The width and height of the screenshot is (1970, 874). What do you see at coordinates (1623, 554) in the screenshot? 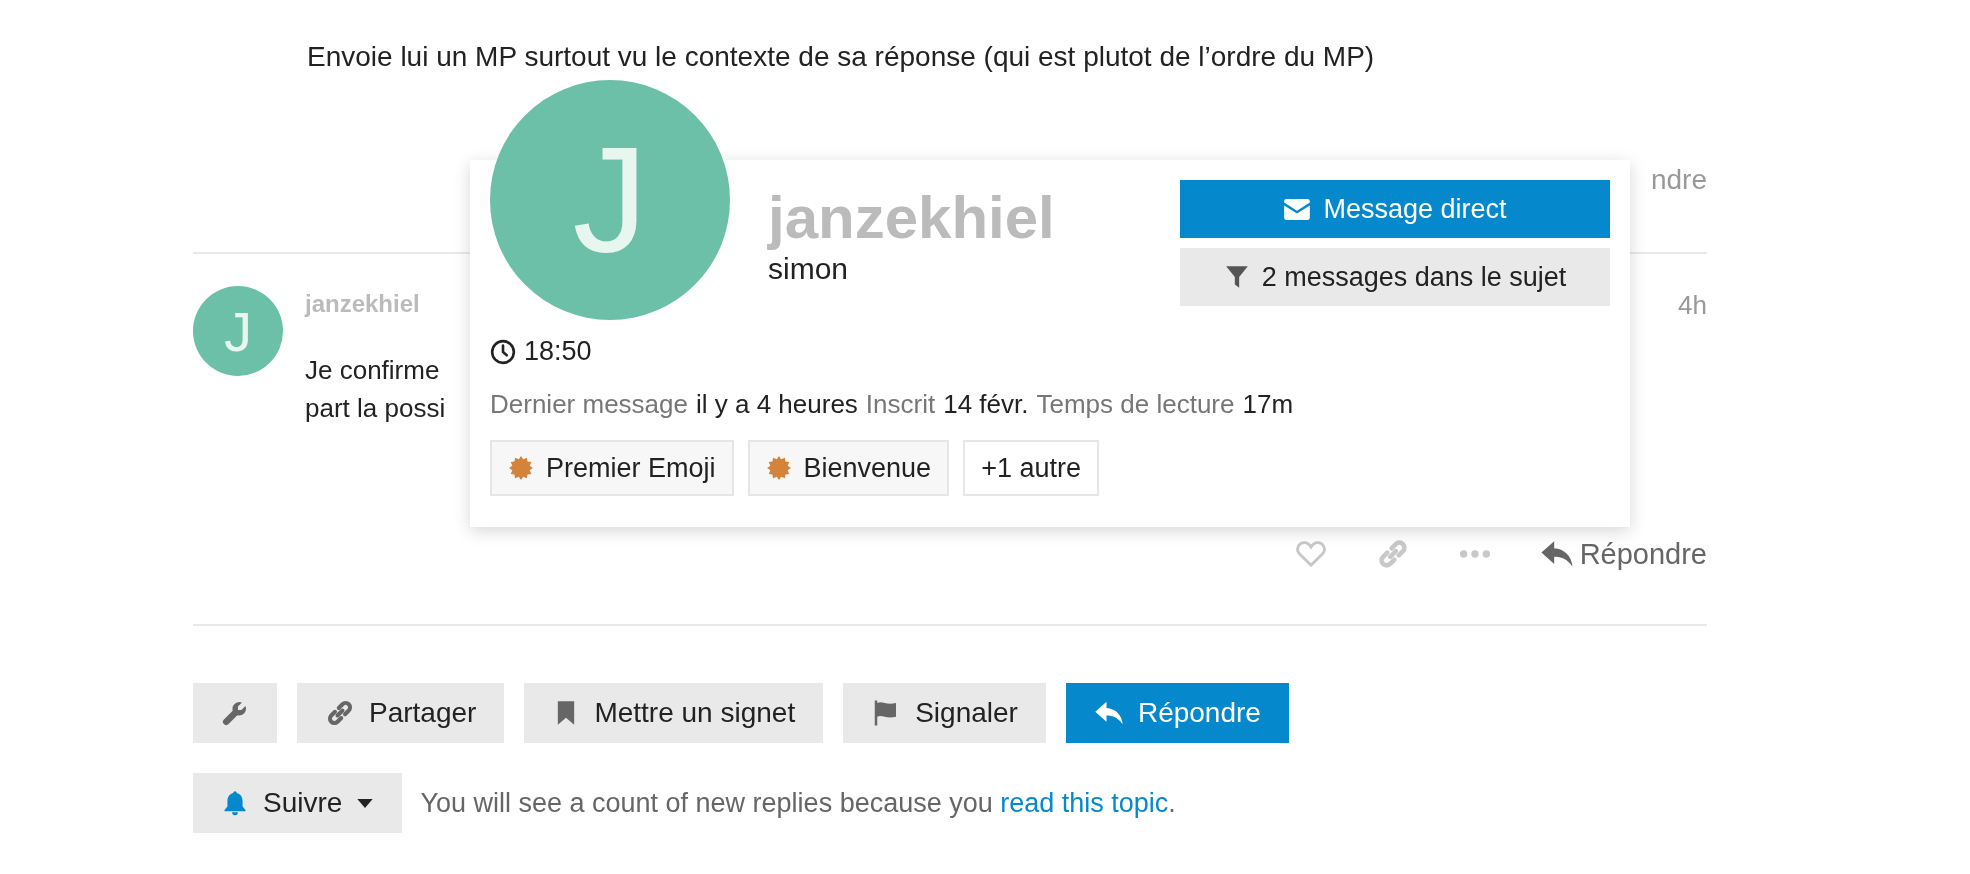
I see `reply-button: Répondre` at bounding box center [1623, 554].